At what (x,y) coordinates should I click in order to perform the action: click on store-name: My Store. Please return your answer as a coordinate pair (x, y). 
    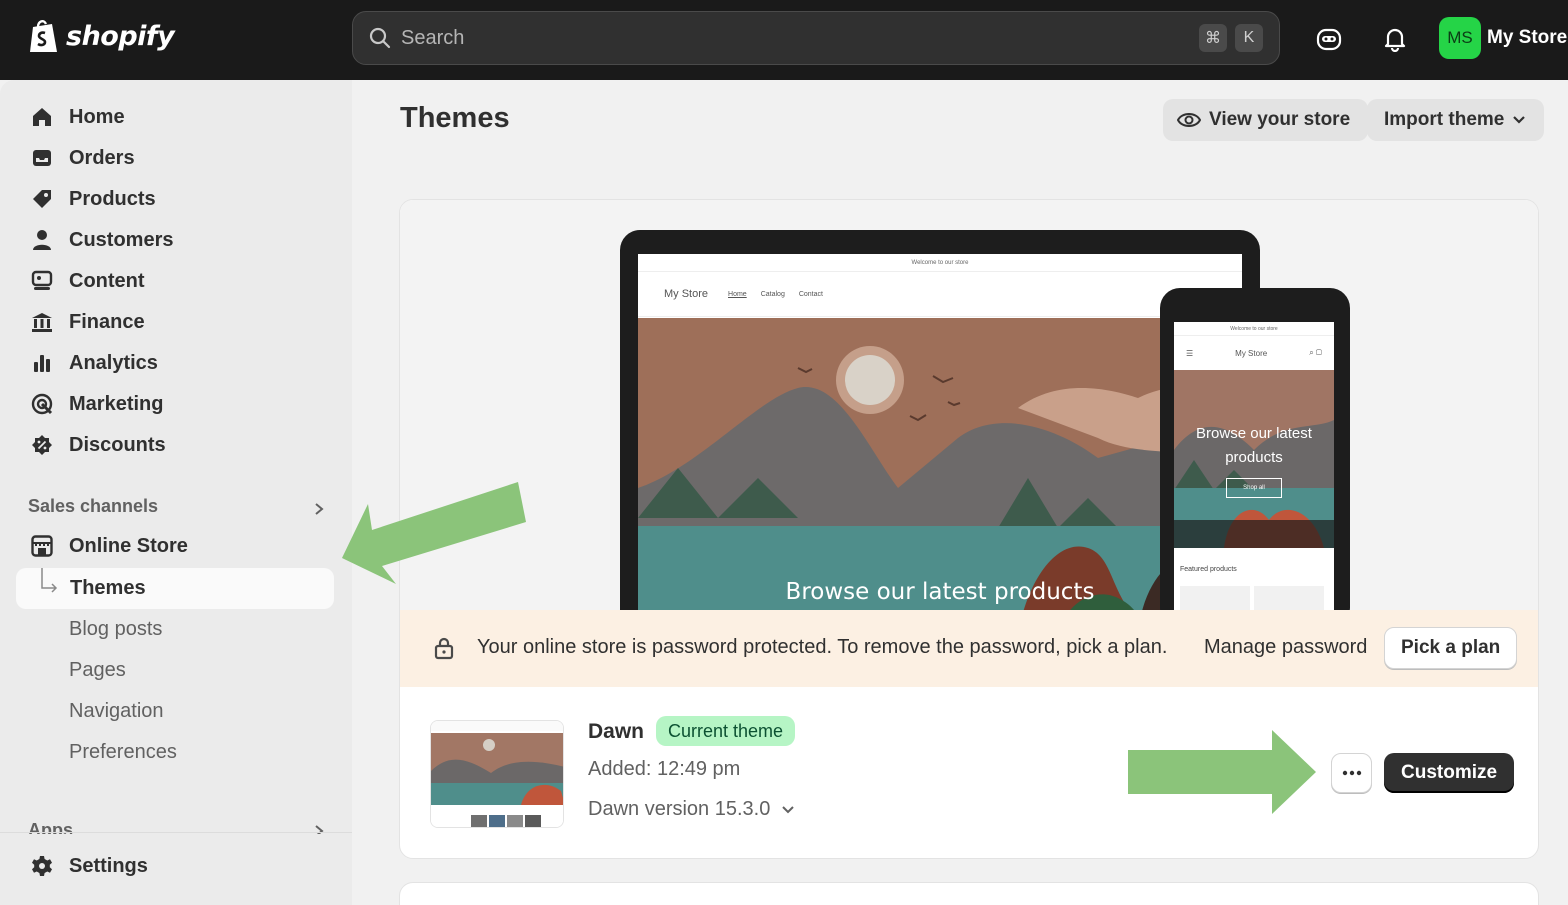
    Looking at the image, I should click on (1527, 38).